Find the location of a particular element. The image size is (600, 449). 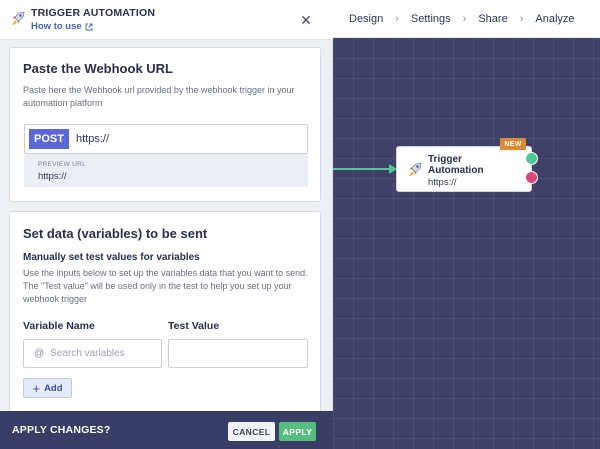

how-to-use-link: How to use is located at coordinates (62, 26).